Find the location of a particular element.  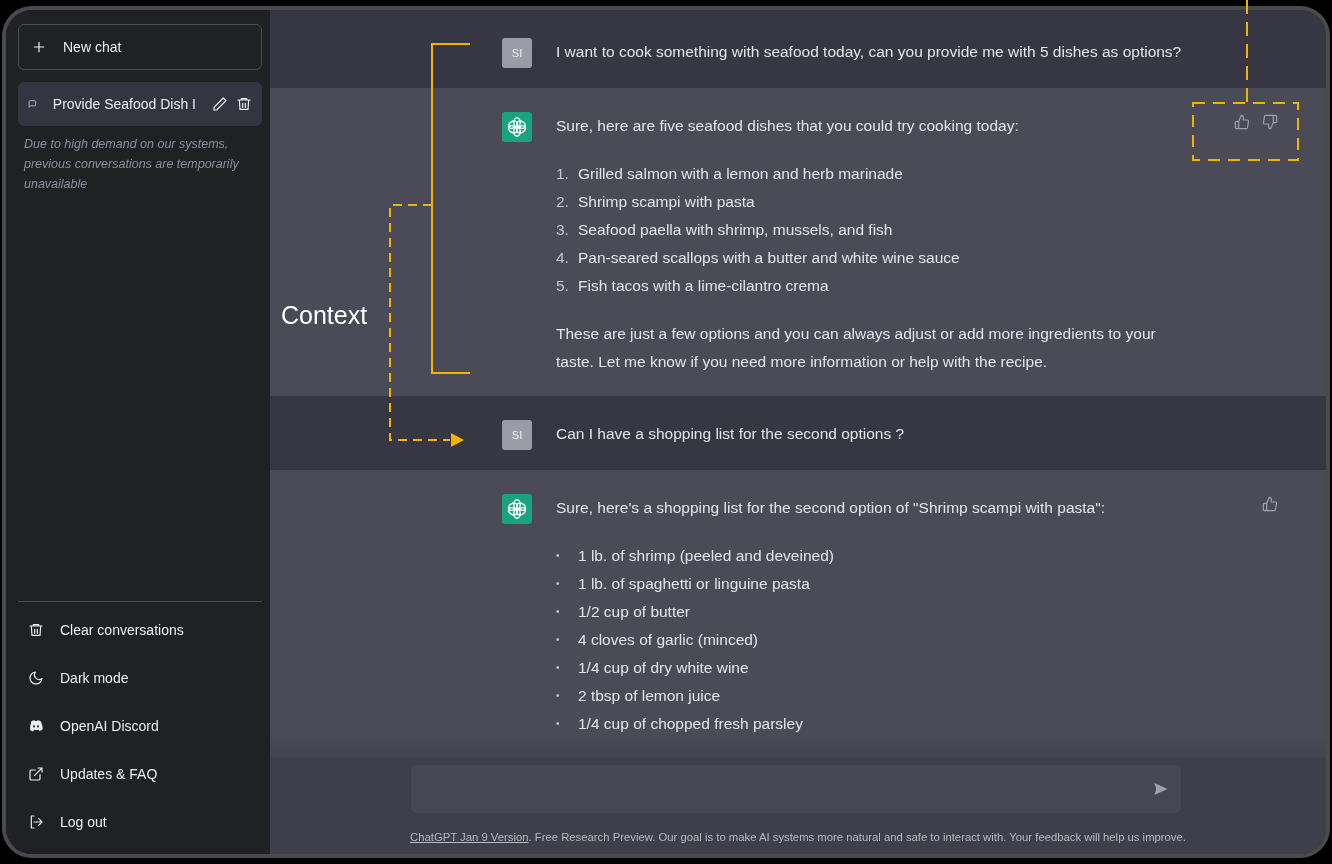

list-item-text: Pan-seared scallops with a butter and white wine sauce is located at coordinates (769, 258).